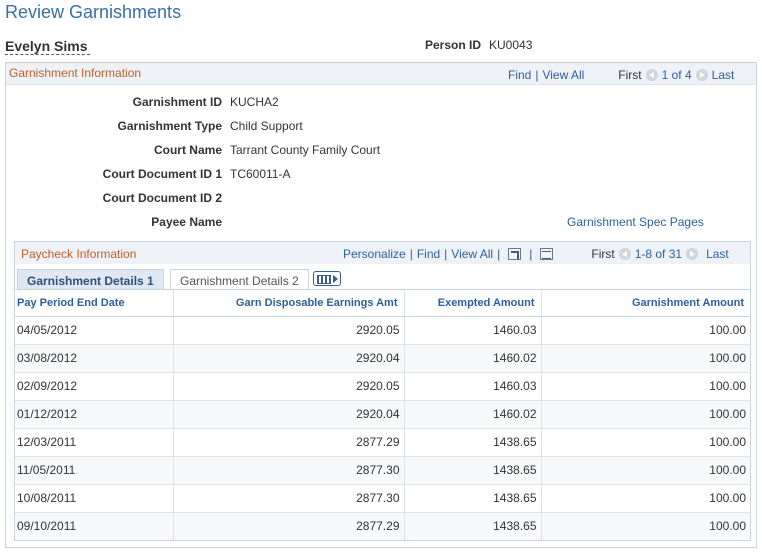 The width and height of the screenshot is (762, 553). What do you see at coordinates (94, 357) in the screenshot?
I see `pay-period-end-date-cell: 03/08/2012` at bounding box center [94, 357].